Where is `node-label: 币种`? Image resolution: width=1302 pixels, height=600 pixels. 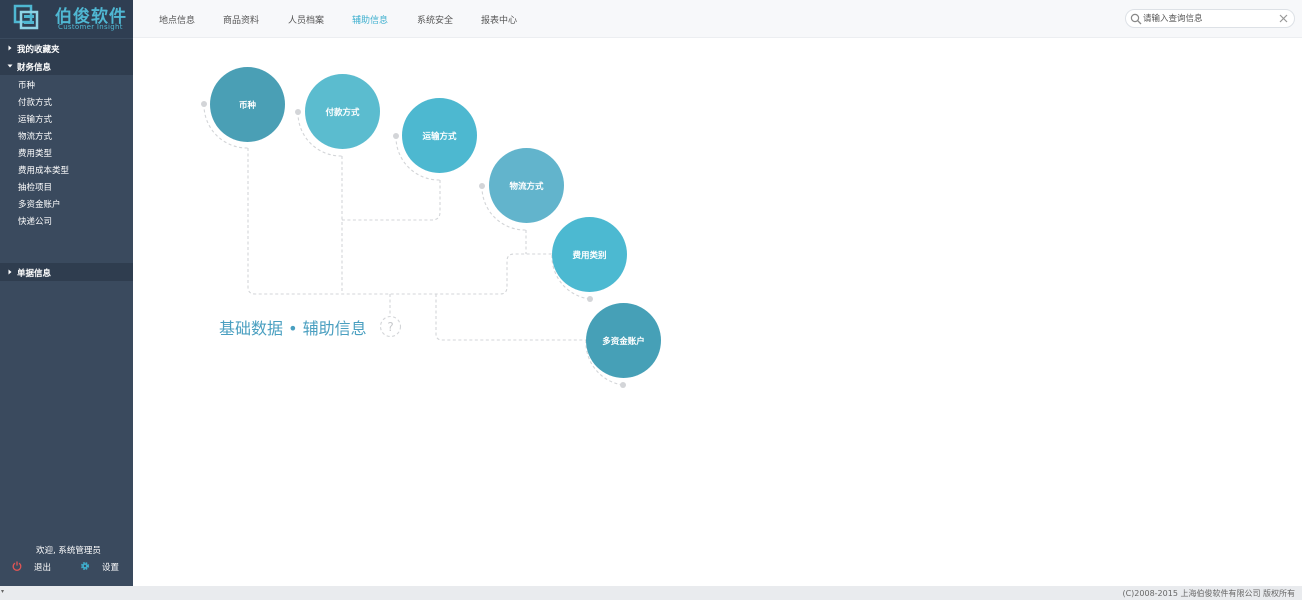 node-label: 币种 is located at coordinates (247, 105).